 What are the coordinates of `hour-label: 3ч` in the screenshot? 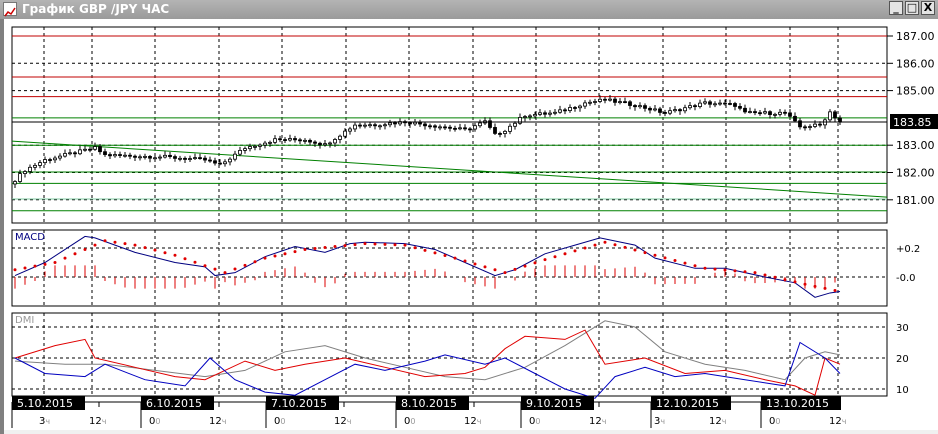 It's located at (44, 421).